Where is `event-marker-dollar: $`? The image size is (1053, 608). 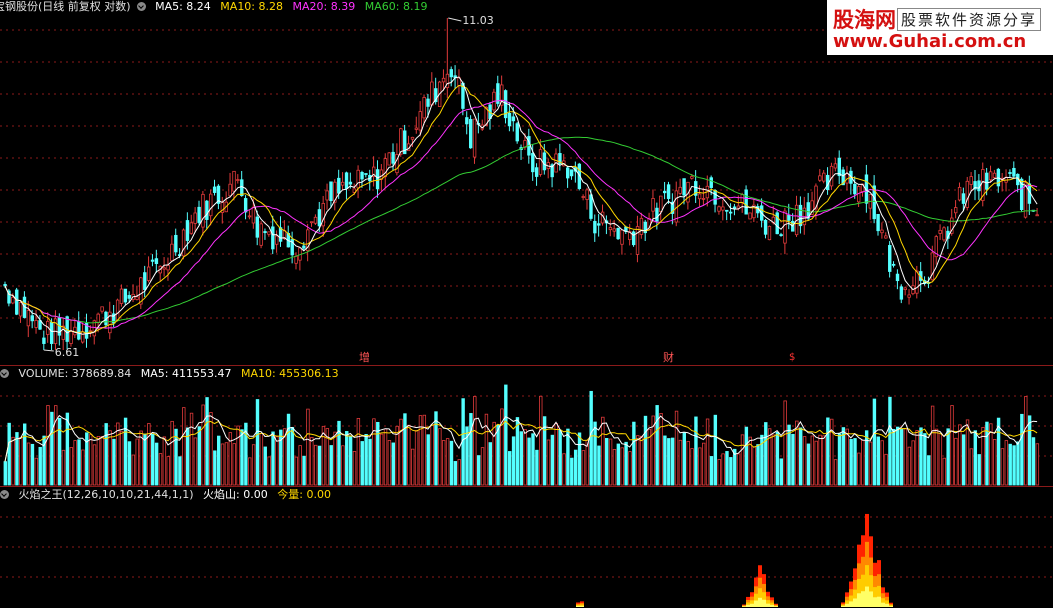 event-marker-dollar: $ is located at coordinates (792, 357).